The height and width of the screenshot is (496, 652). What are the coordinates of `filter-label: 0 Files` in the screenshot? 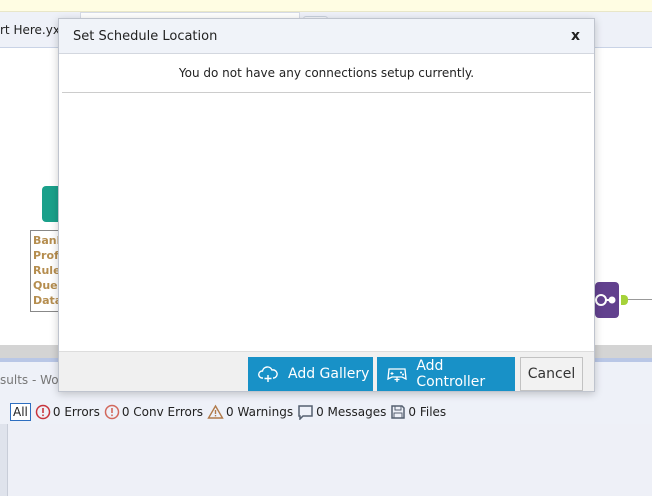 It's located at (427, 412).